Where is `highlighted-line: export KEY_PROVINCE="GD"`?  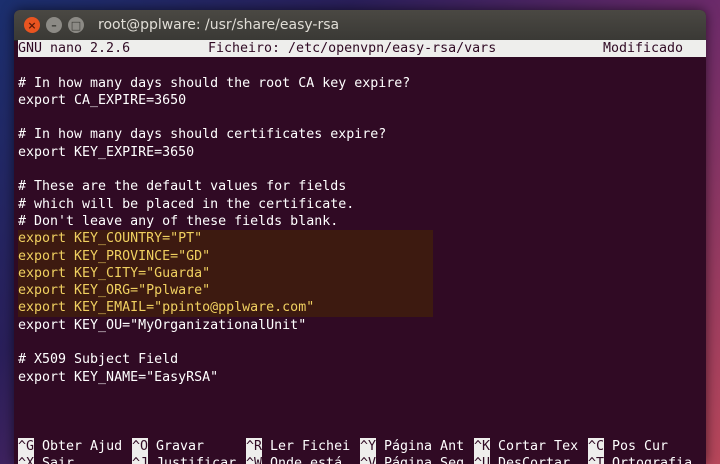
highlighted-line: export KEY_PROVINCE="GD" is located at coordinates (225, 256).